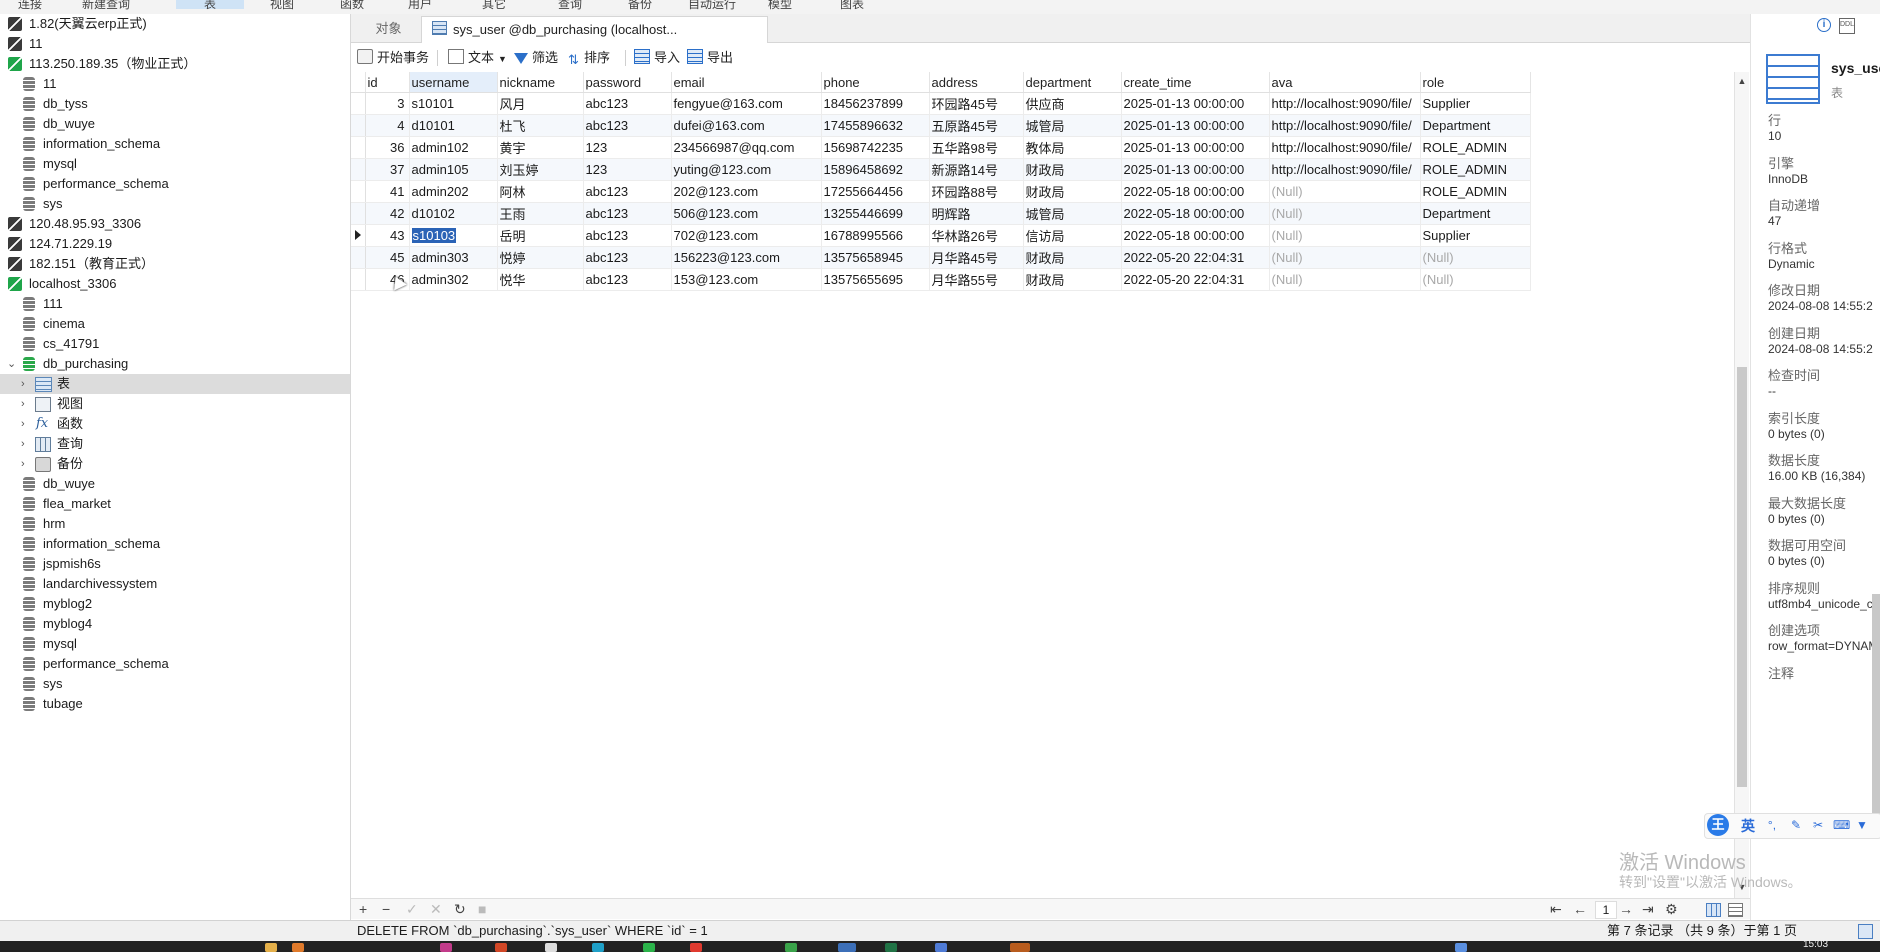 The height and width of the screenshot is (952, 1880). I want to click on menu-connect: 连接, so click(30, 6).